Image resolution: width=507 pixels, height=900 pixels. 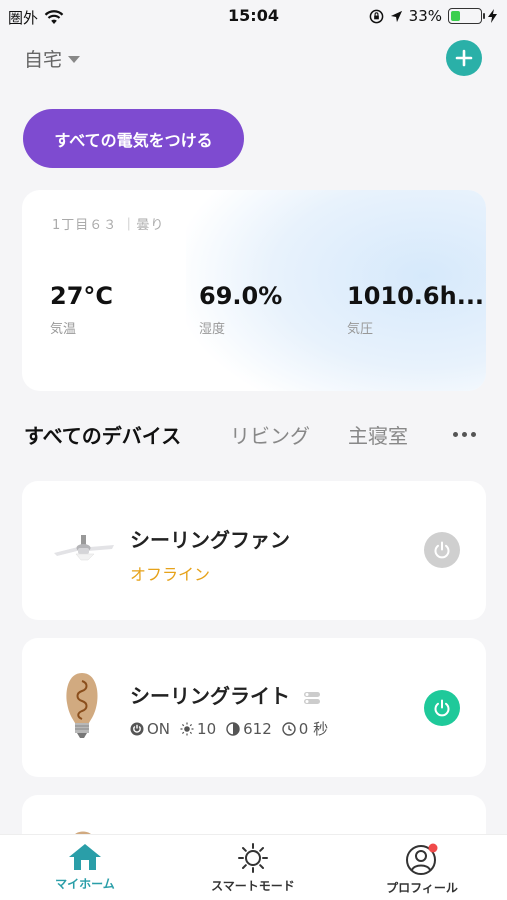 I want to click on brightness-stat: 10, so click(x=198, y=729).